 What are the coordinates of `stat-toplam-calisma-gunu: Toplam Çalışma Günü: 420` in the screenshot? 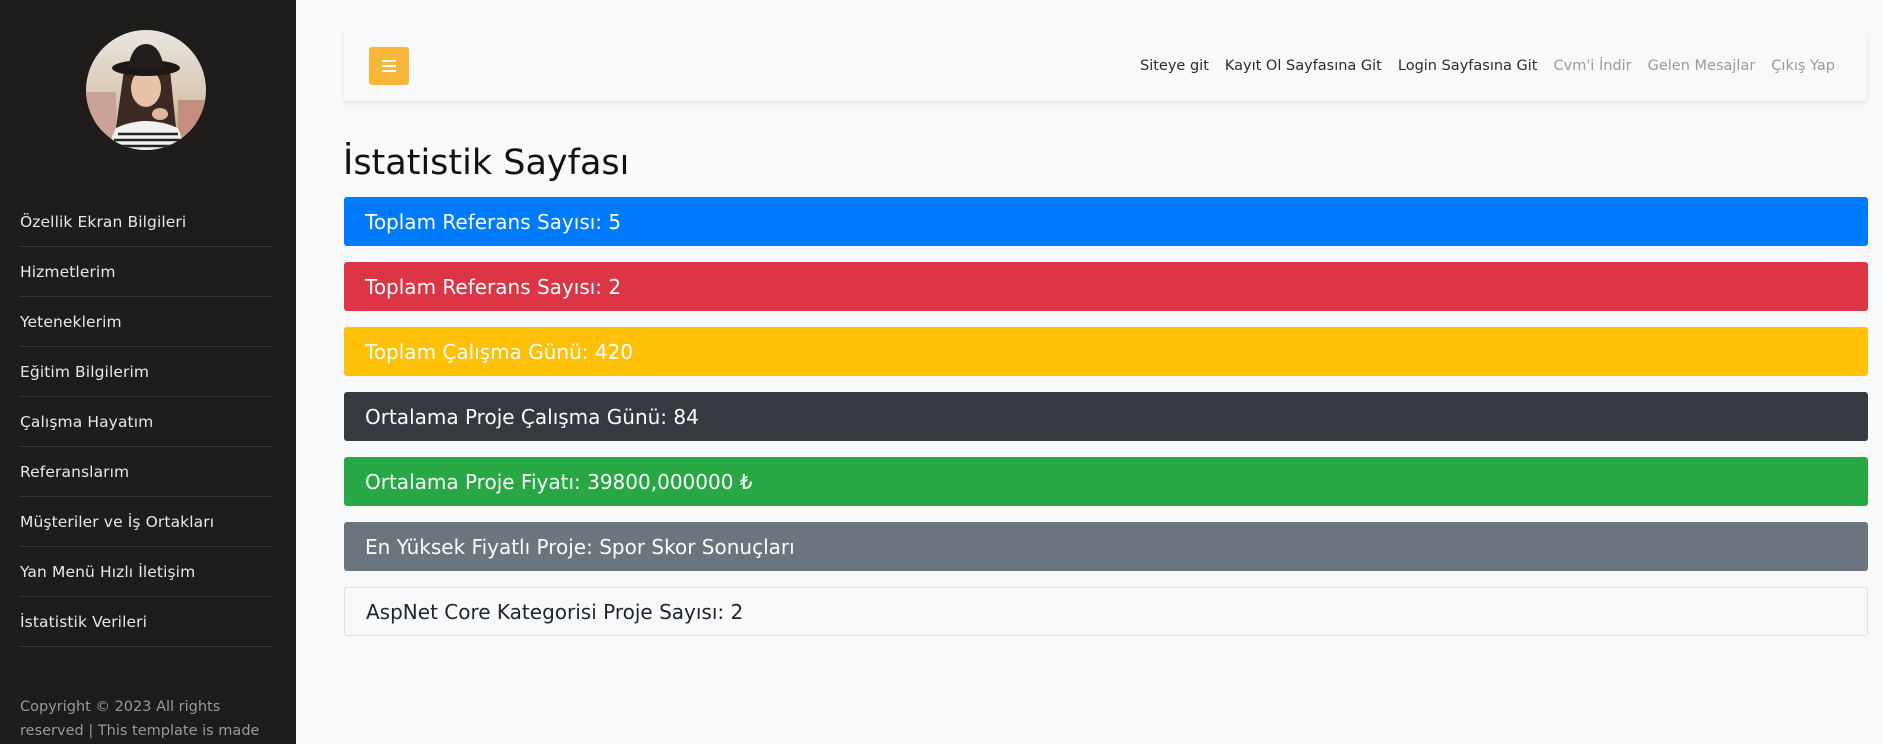 It's located at (1106, 351).